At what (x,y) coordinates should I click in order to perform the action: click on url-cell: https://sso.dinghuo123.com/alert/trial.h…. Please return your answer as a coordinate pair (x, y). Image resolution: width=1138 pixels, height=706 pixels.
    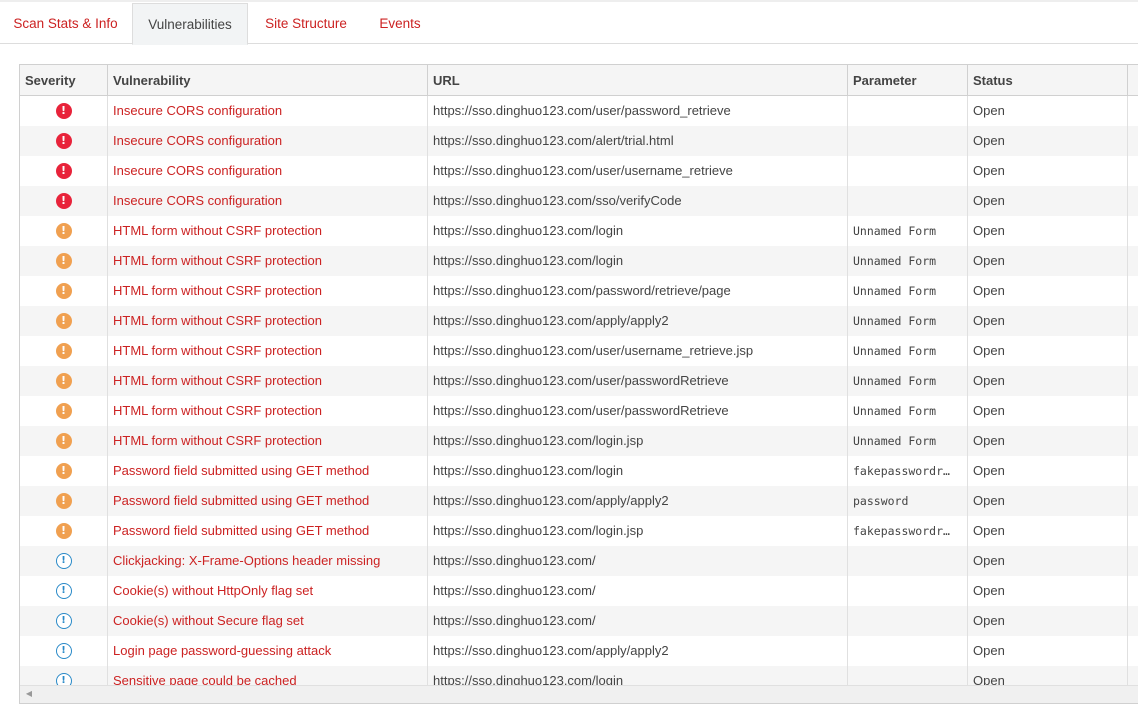
    Looking at the image, I should click on (638, 141).